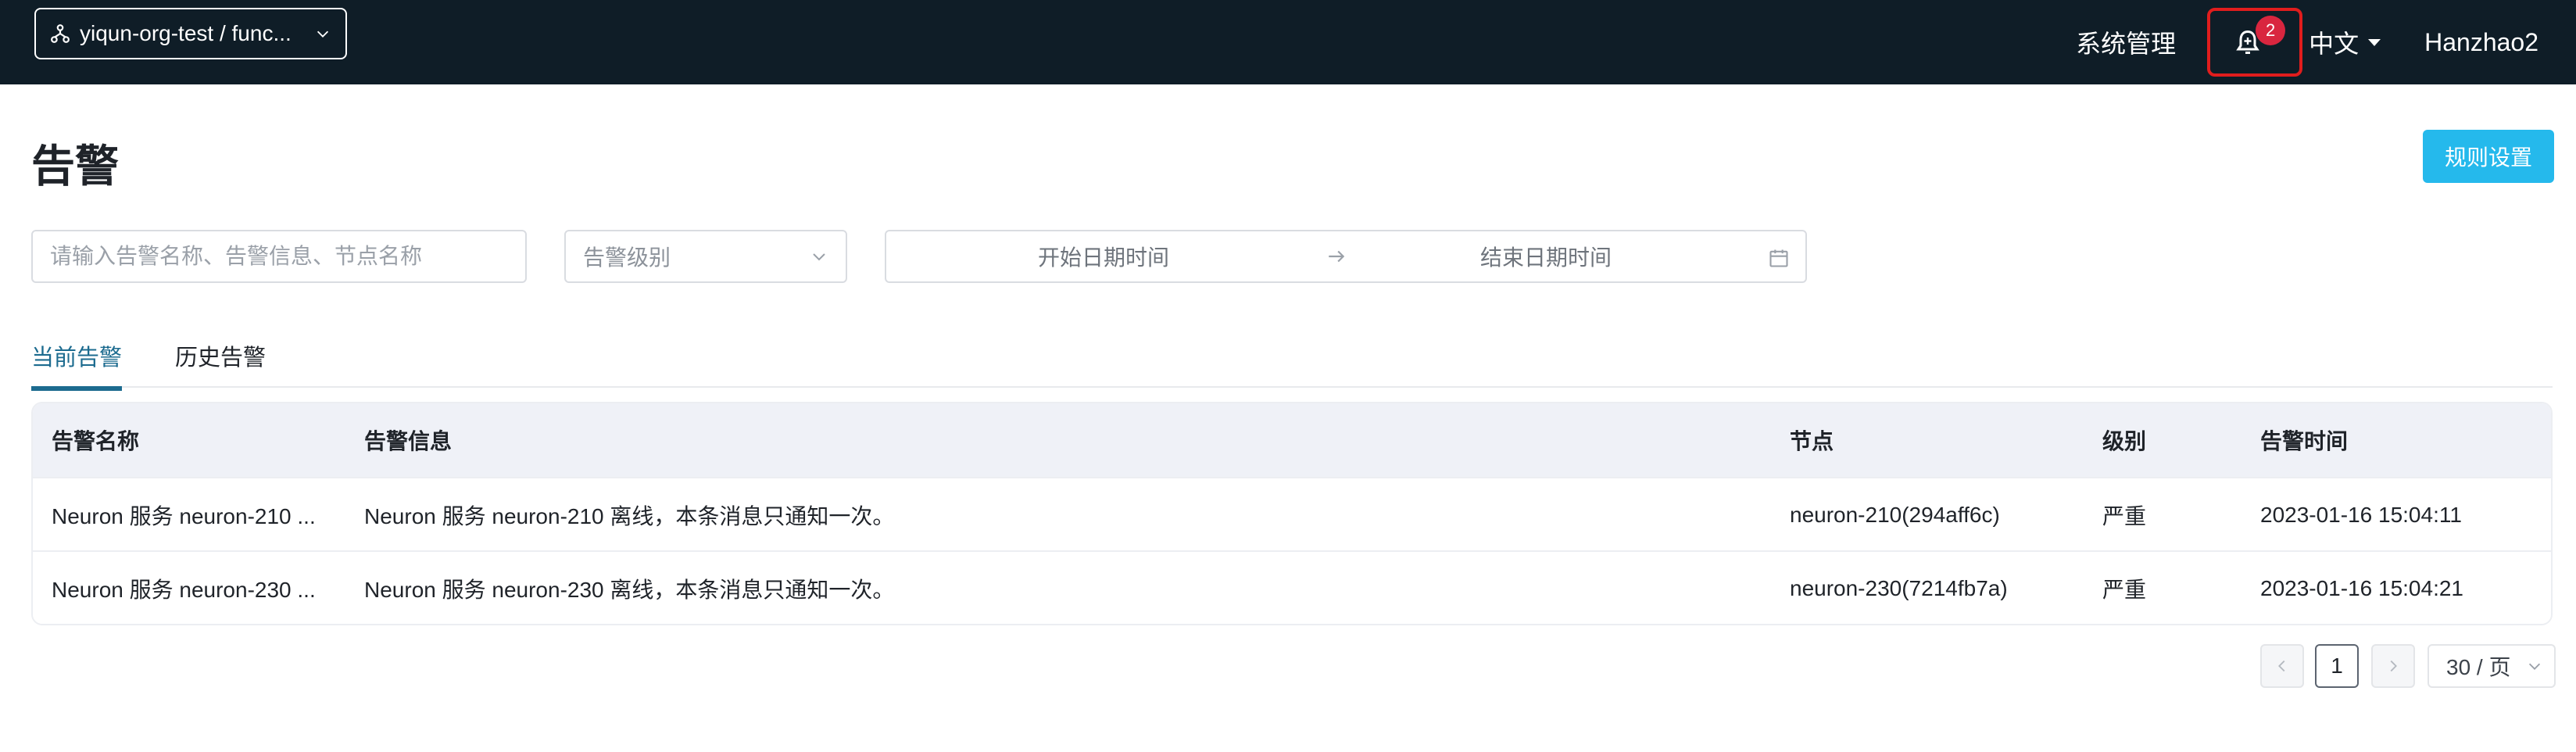 The width and height of the screenshot is (2576, 752). Describe the element at coordinates (75, 166) in the screenshot. I see `page-title: 告警` at that location.